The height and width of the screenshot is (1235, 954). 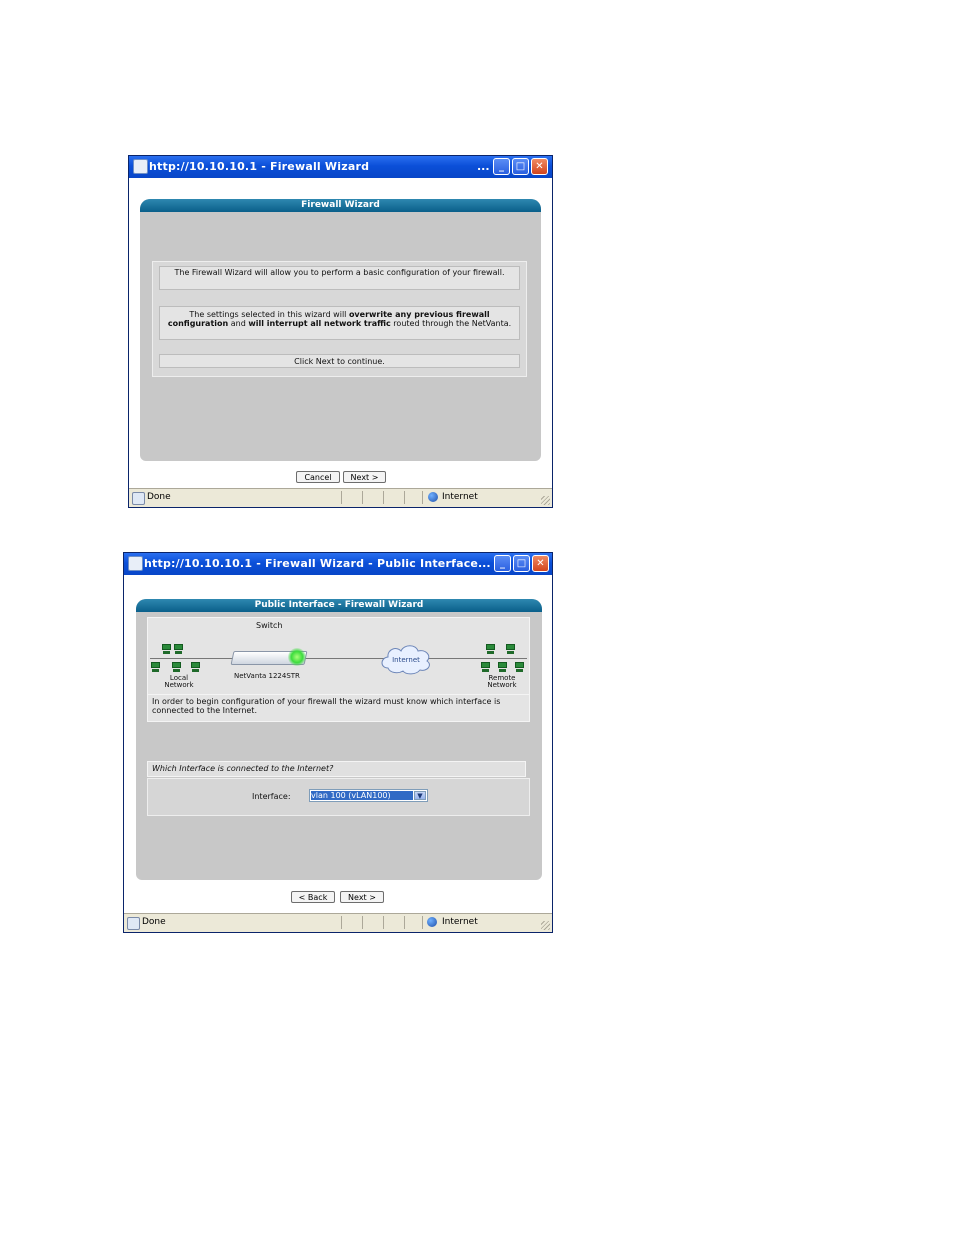 I want to click on interface-select: vlan 100 (vLAN100) ▼, so click(x=368, y=795).